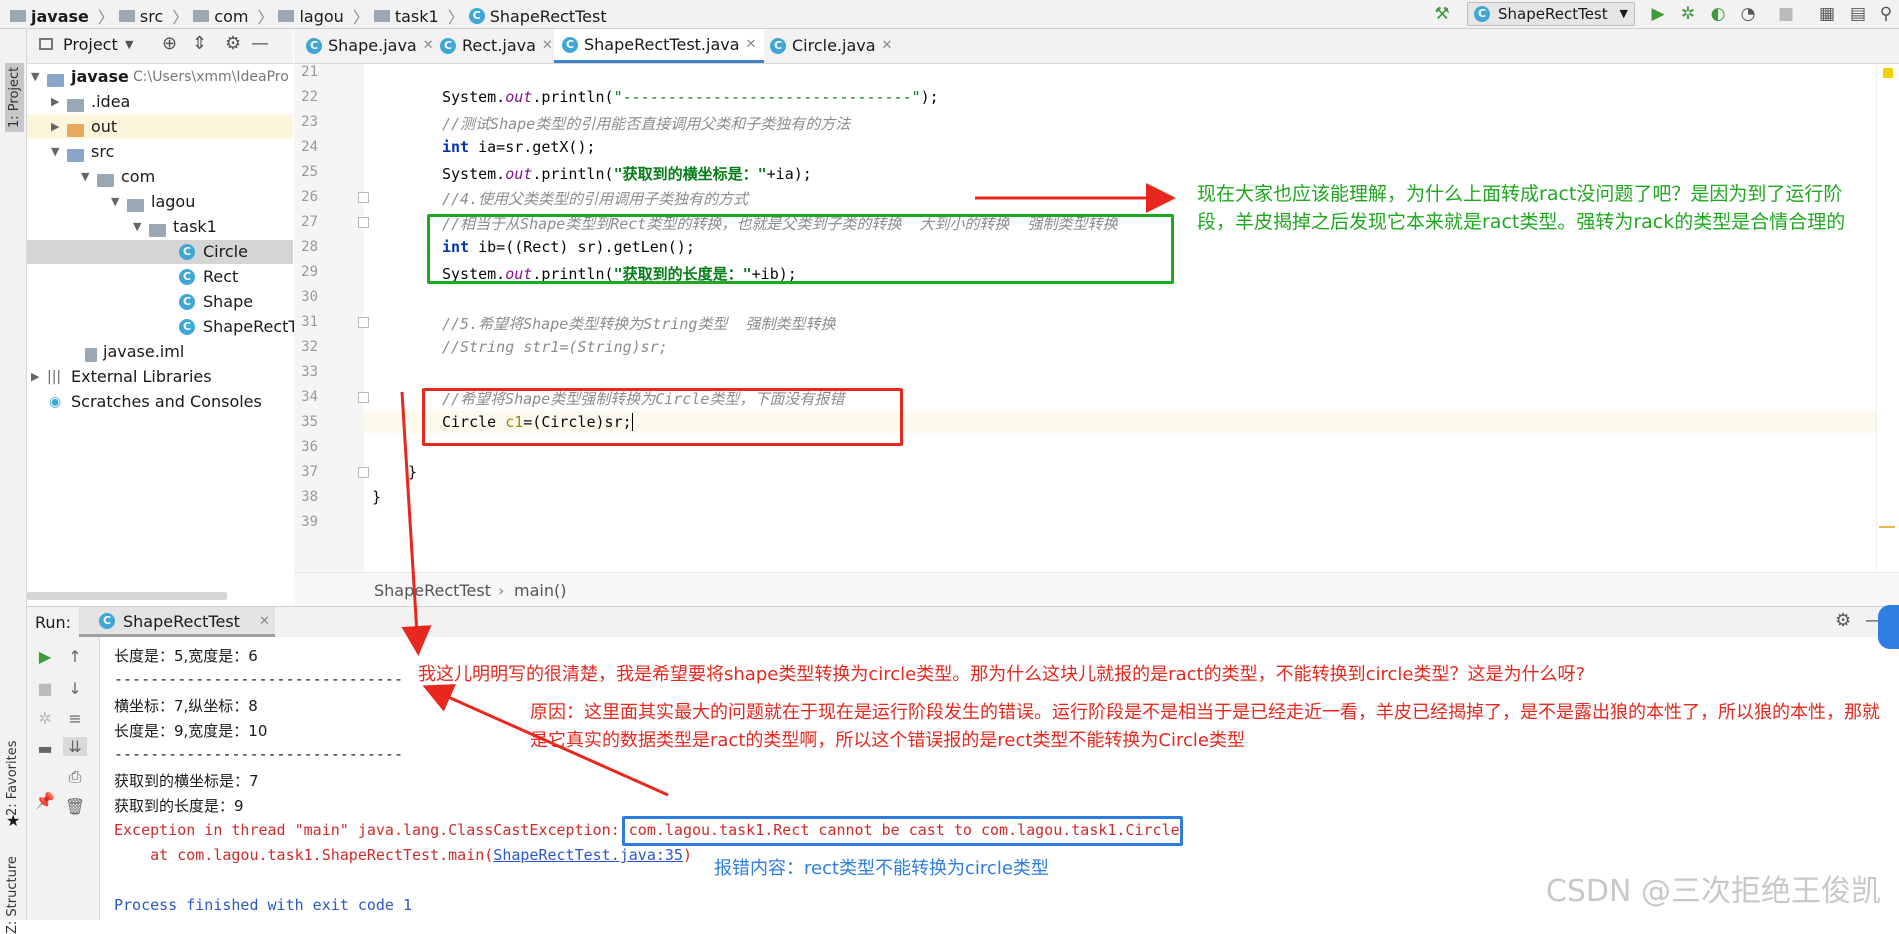 This screenshot has height=934, width=1899. Describe the element at coordinates (416, 523) in the screenshot. I see `arrow-to-console` at that location.